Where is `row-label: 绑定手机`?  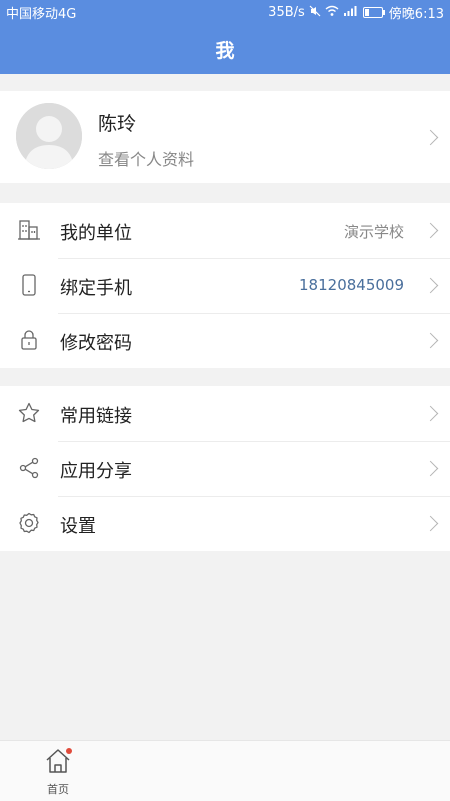 row-label: 绑定手机 is located at coordinates (96, 288).